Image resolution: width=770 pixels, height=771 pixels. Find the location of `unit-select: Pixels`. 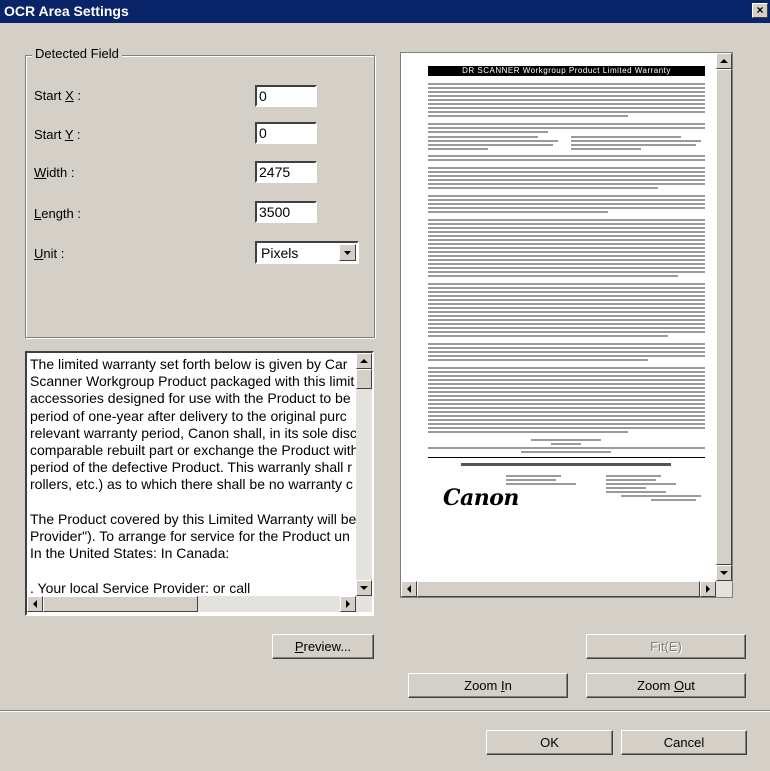

unit-select: Pixels is located at coordinates (307, 252).